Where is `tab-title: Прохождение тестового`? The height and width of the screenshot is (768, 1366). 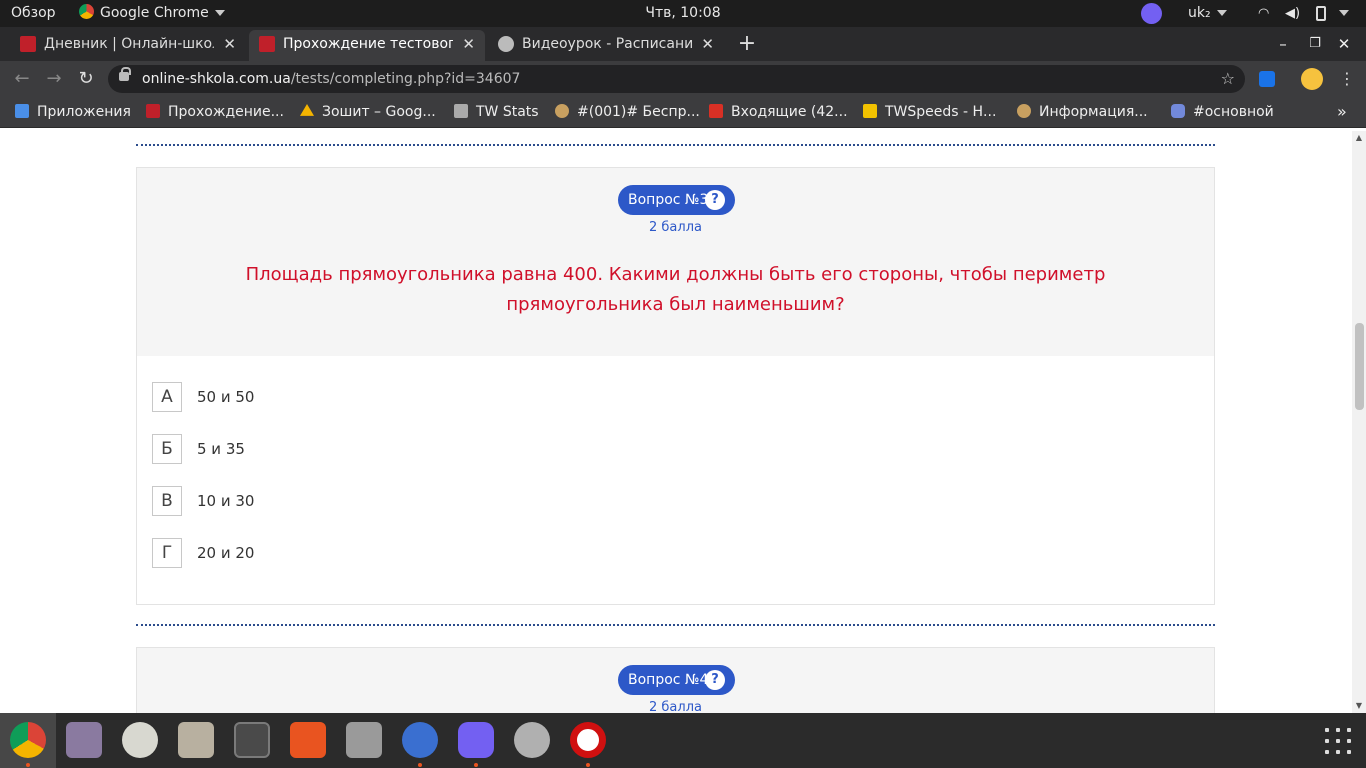 tab-title: Прохождение тестового is located at coordinates (368, 44).